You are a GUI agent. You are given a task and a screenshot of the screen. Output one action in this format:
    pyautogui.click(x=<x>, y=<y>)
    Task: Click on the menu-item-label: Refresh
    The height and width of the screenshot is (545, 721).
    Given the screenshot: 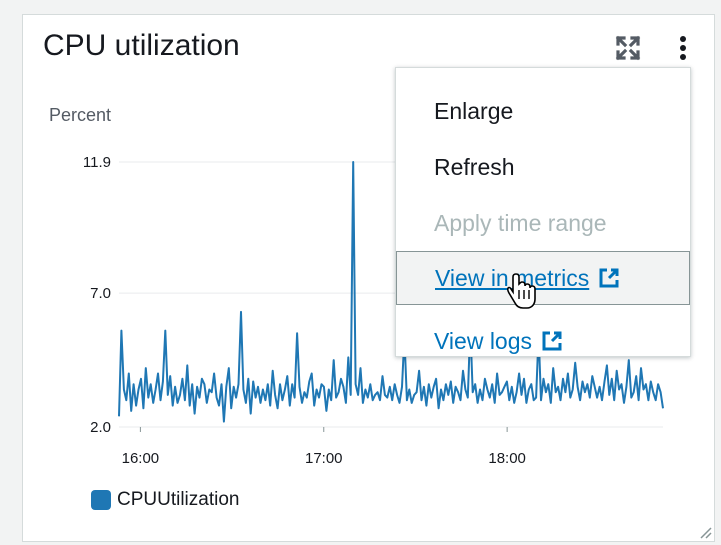 What is the action you would take?
    pyautogui.click(x=474, y=166)
    